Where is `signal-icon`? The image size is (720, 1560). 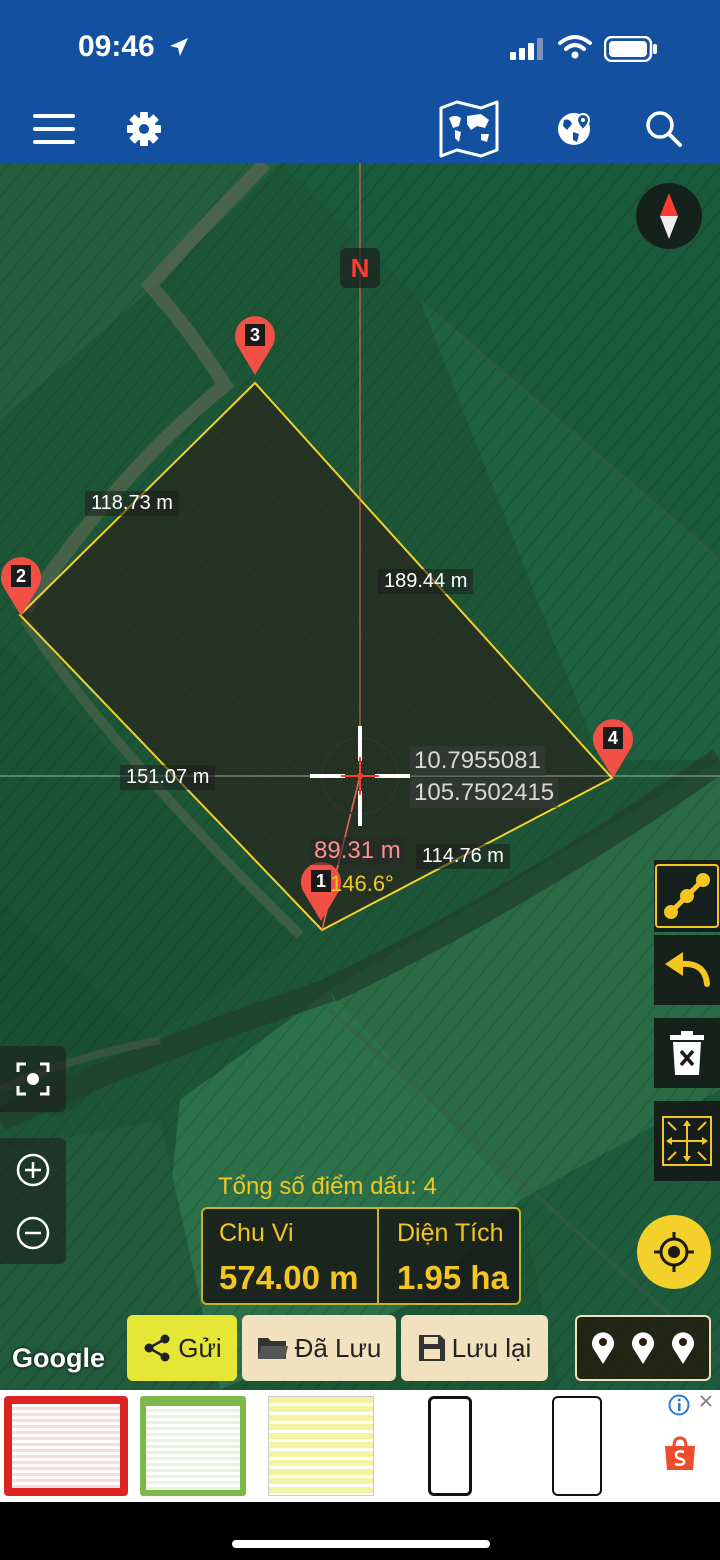 signal-icon is located at coordinates (528, 51).